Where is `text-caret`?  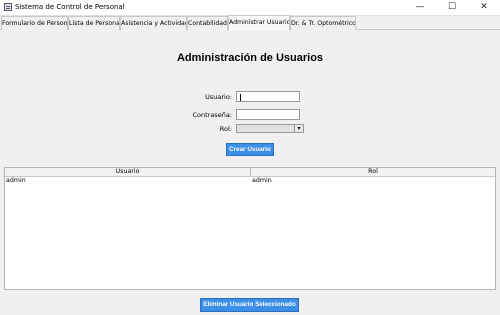
text-caret is located at coordinates (240, 97).